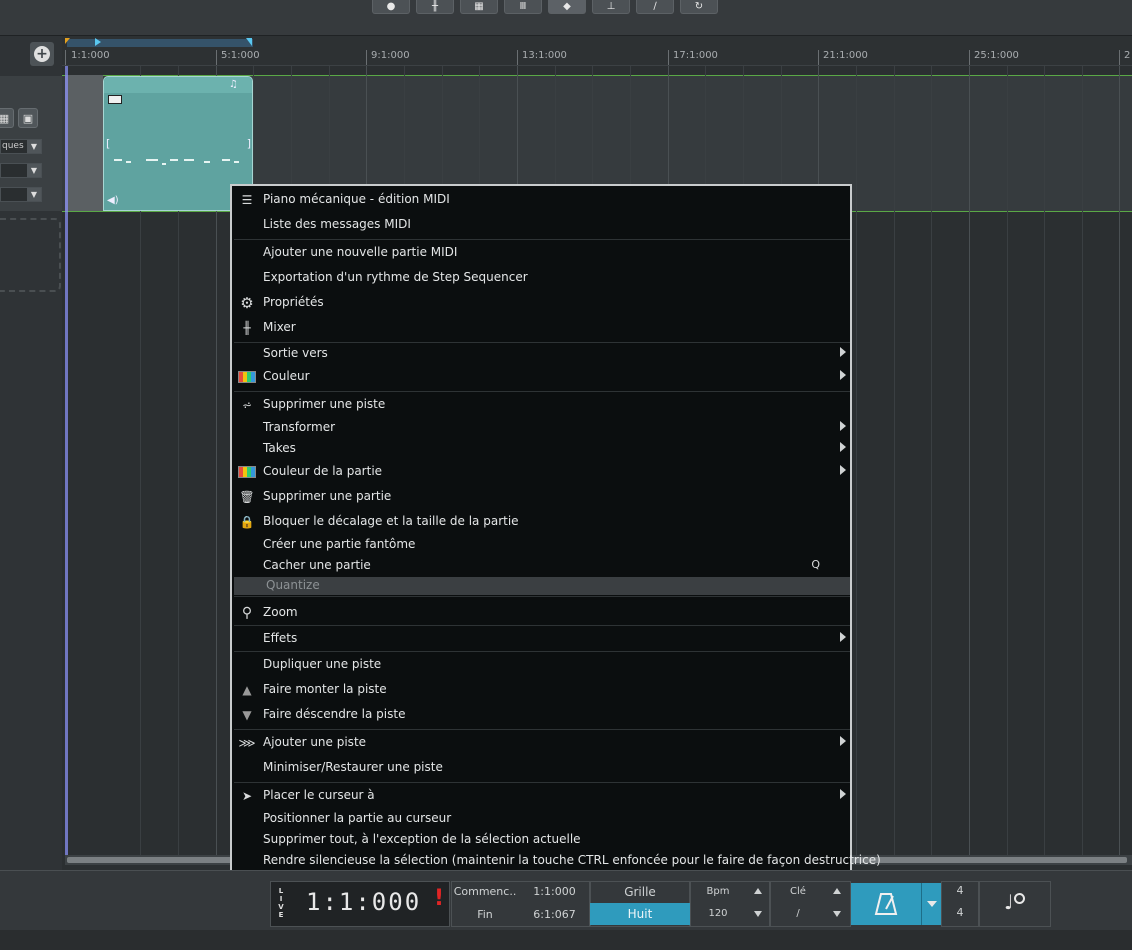  Describe the element at coordinates (108, 143) in the screenshot. I see `left-handle-icon: [` at that location.